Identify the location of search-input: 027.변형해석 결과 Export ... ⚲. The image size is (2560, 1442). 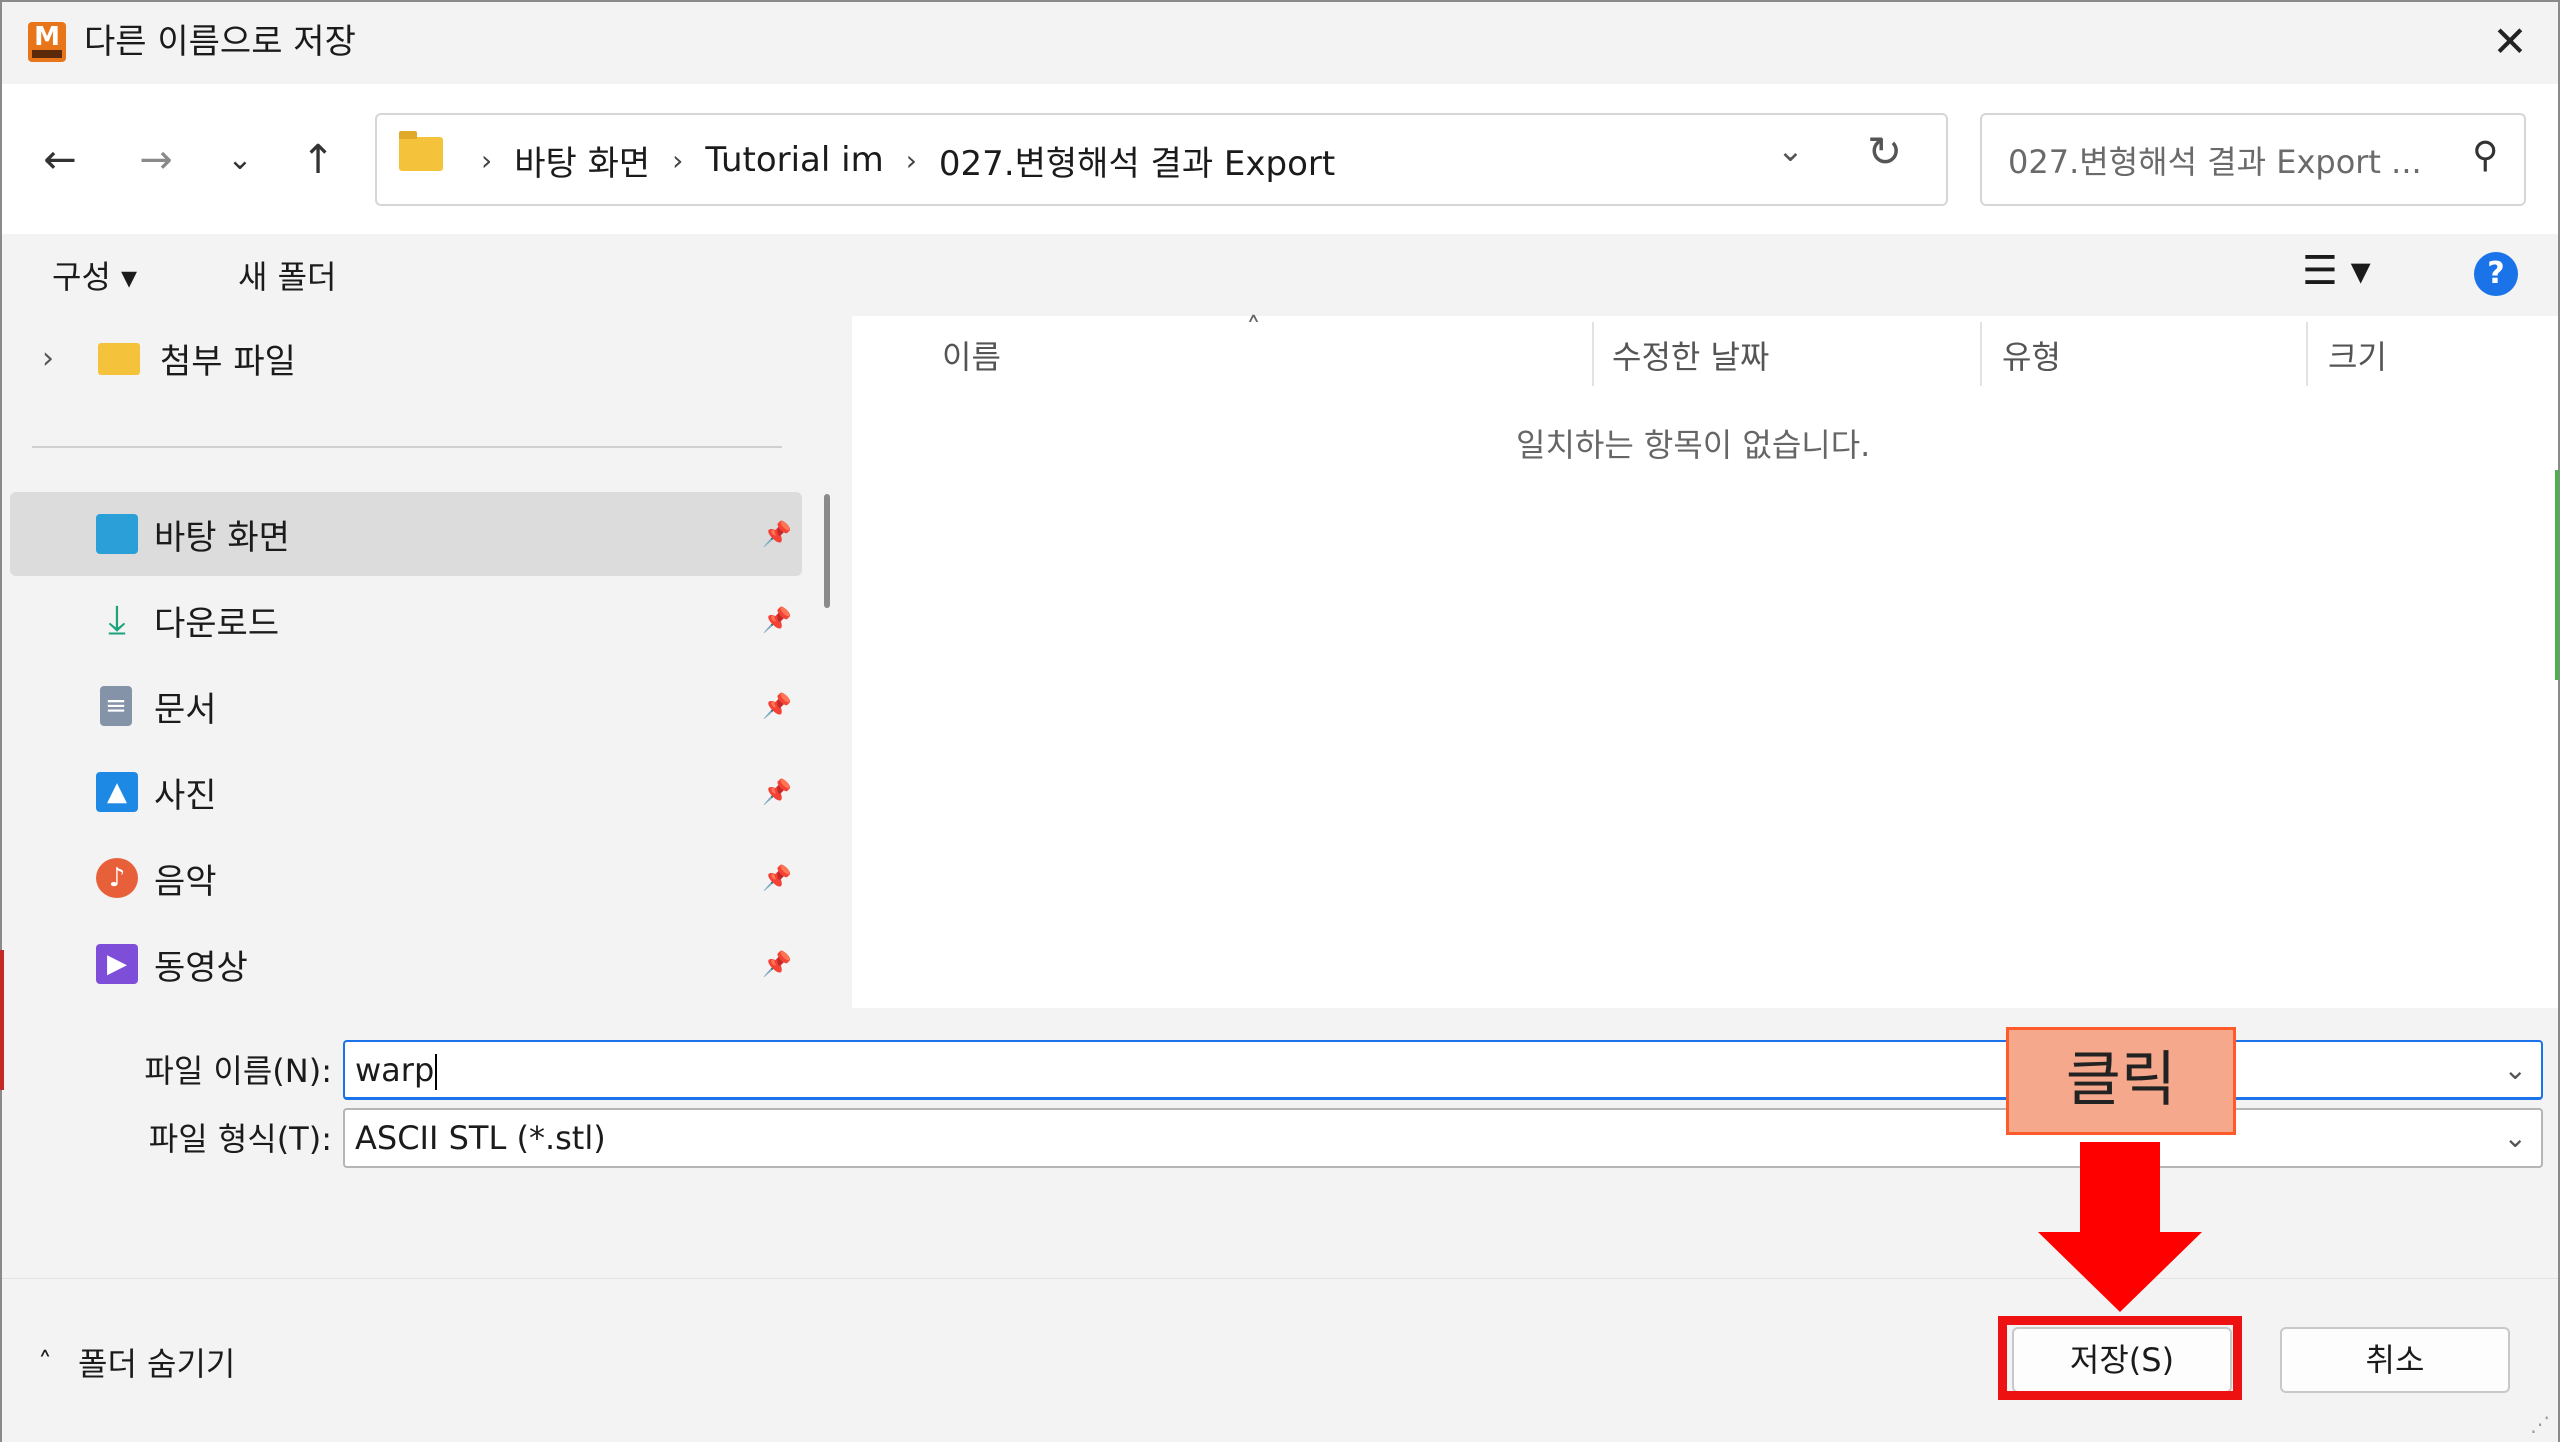
(2253, 159).